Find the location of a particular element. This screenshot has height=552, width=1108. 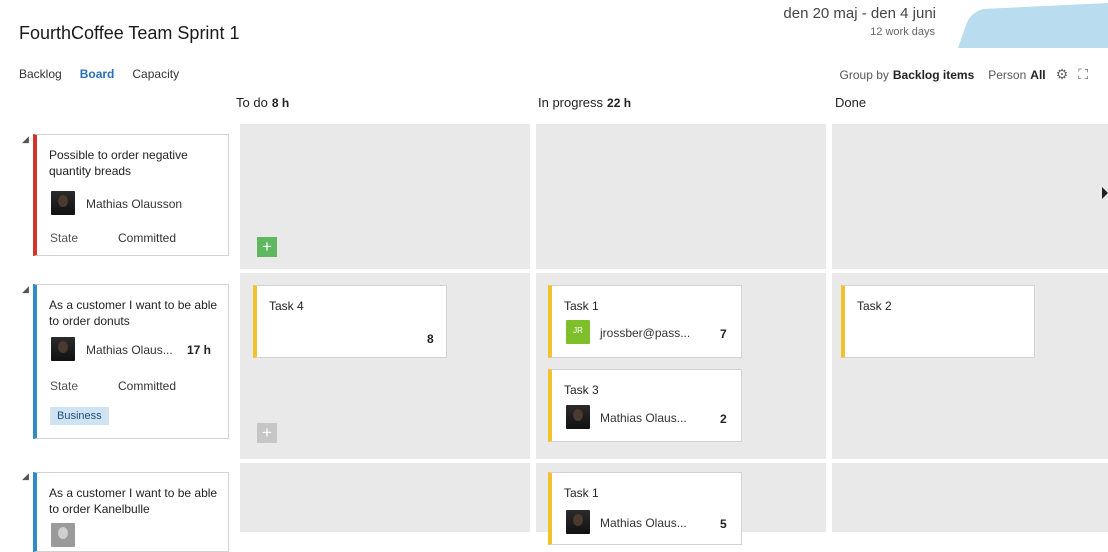

task-card: Task 1 JR jrossber@pass... 7 is located at coordinates (645, 321).